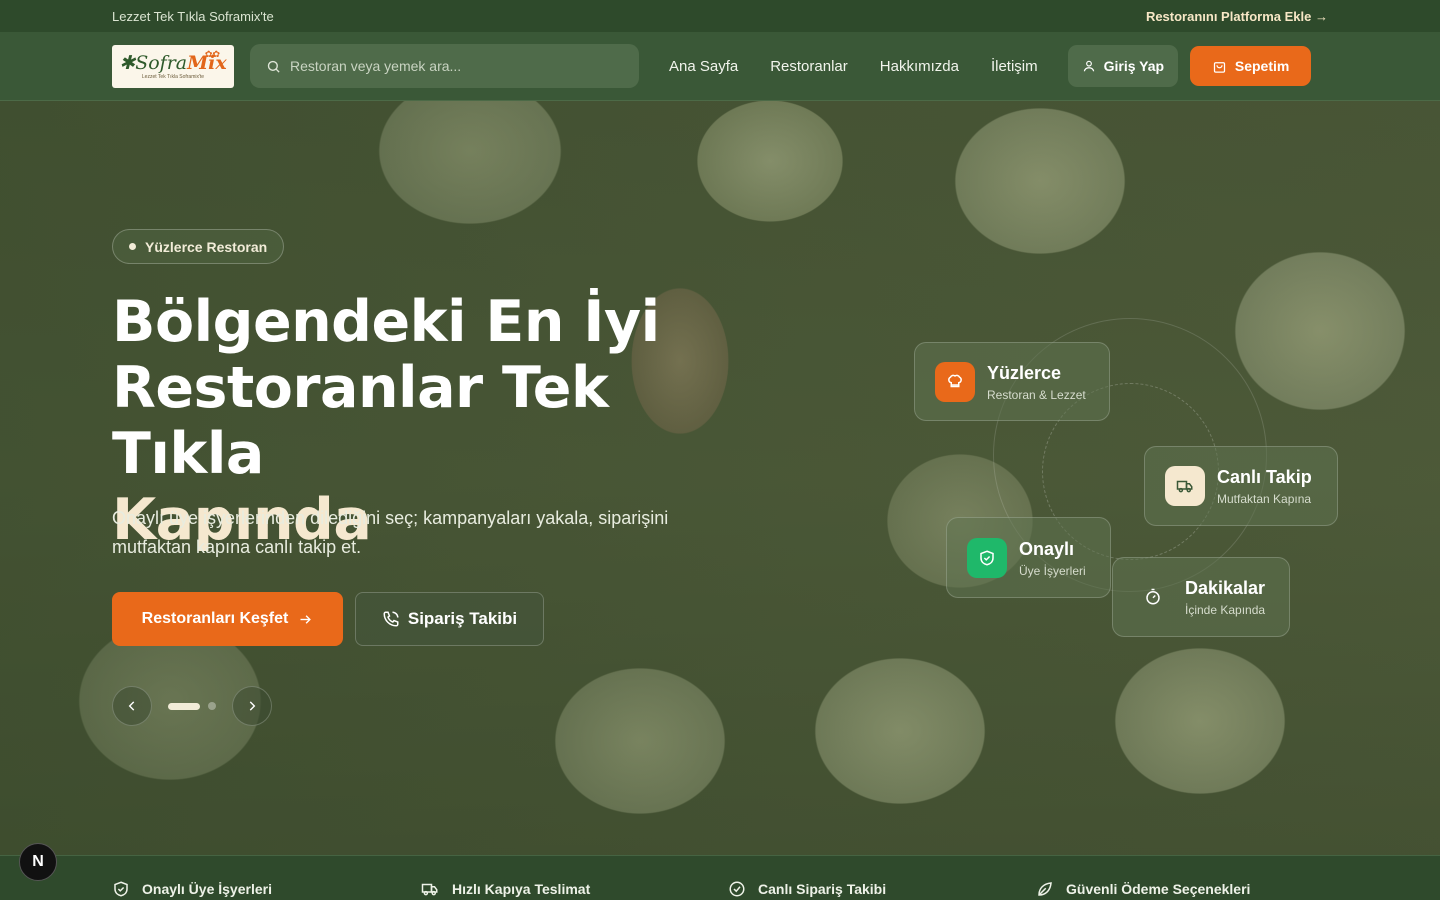 This screenshot has height=900, width=1440. I want to click on hero-badge: Yüzlerce Restoran, so click(198, 246).